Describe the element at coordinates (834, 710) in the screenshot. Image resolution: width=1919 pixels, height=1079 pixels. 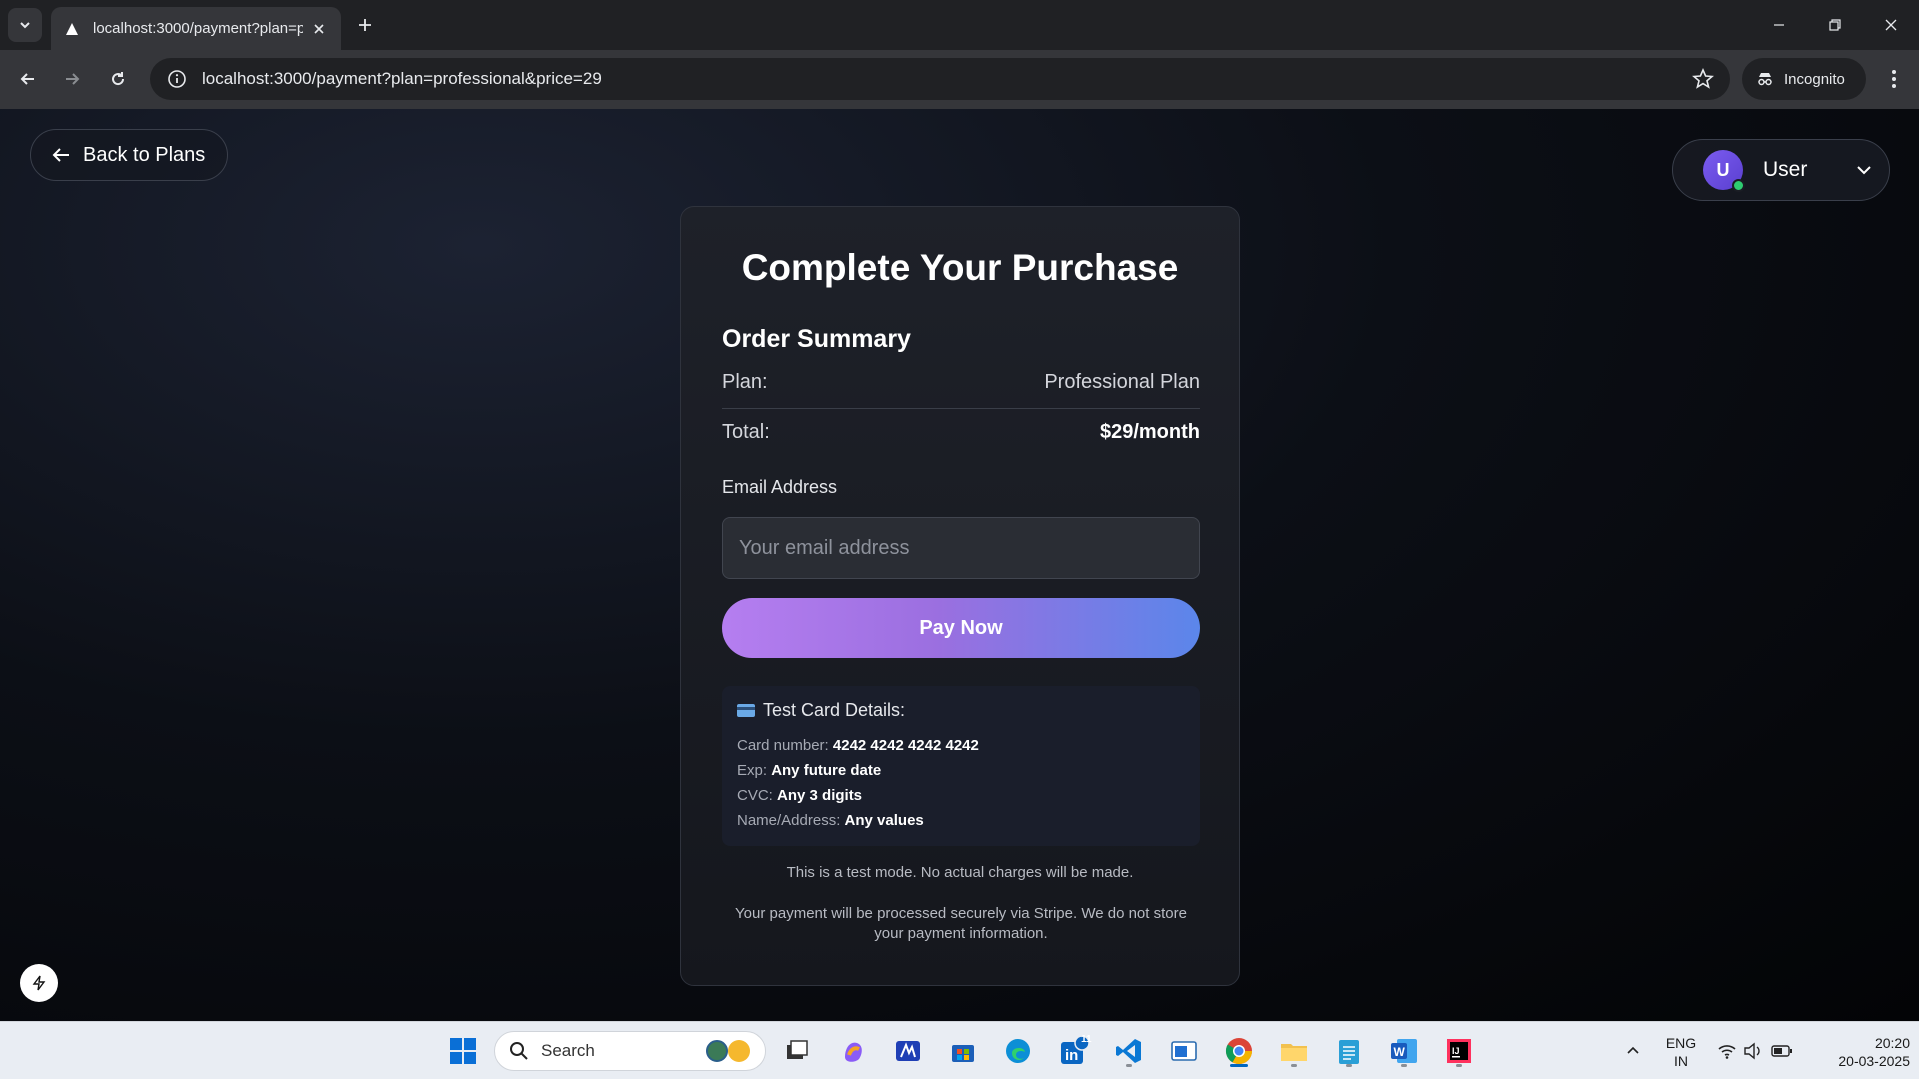
I see `test-card-title: Test Card Details:` at that location.